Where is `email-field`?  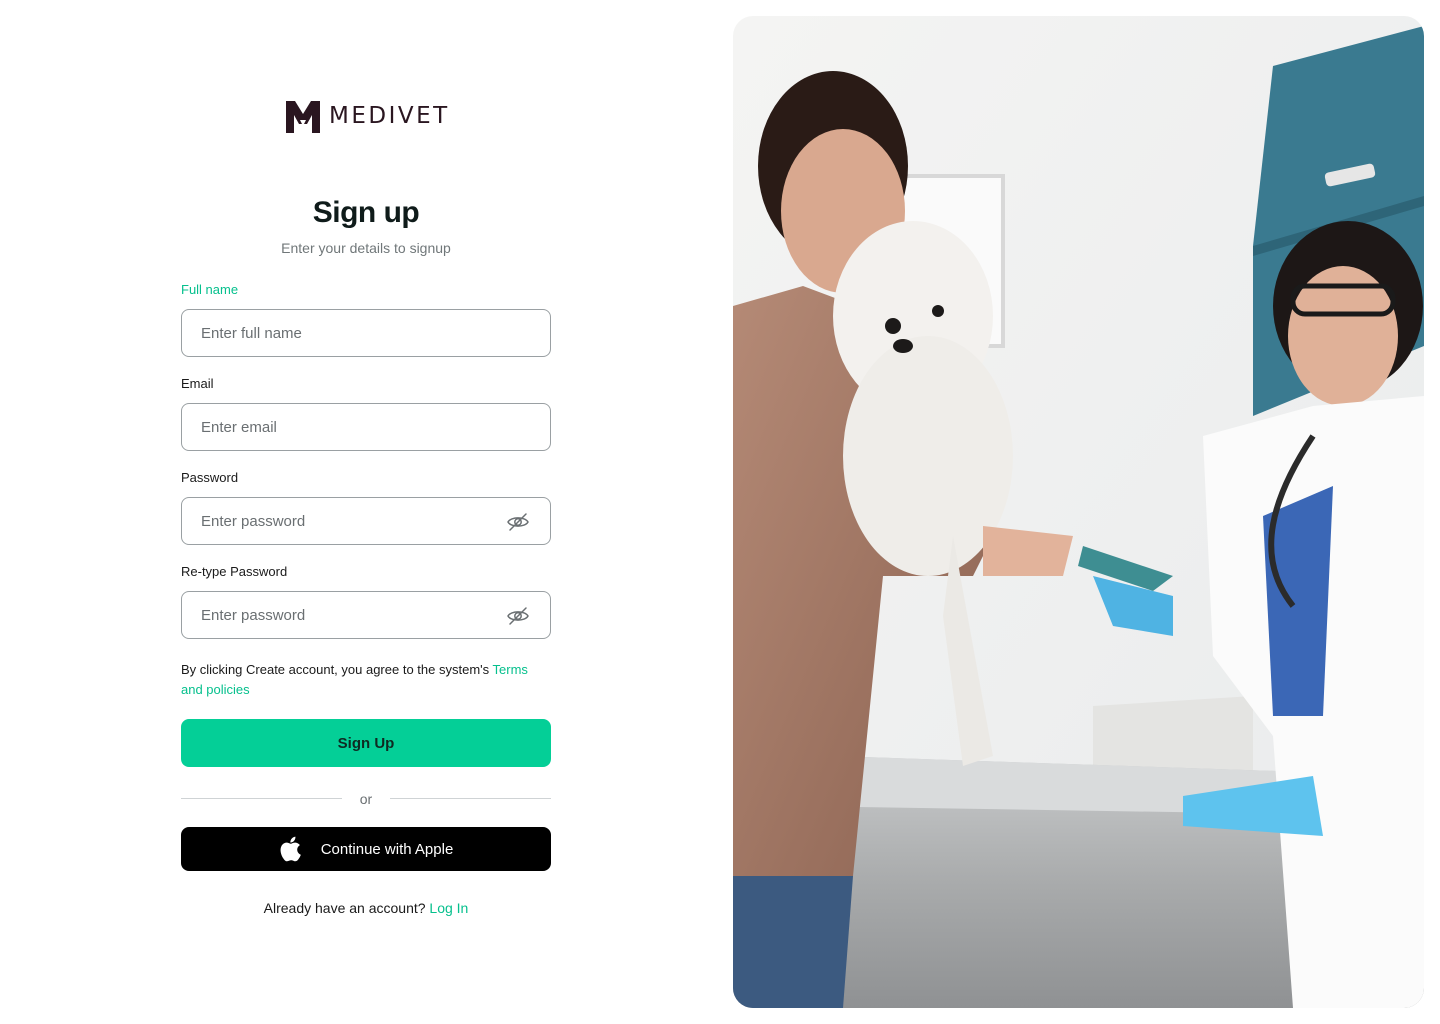
email-field is located at coordinates (366, 427).